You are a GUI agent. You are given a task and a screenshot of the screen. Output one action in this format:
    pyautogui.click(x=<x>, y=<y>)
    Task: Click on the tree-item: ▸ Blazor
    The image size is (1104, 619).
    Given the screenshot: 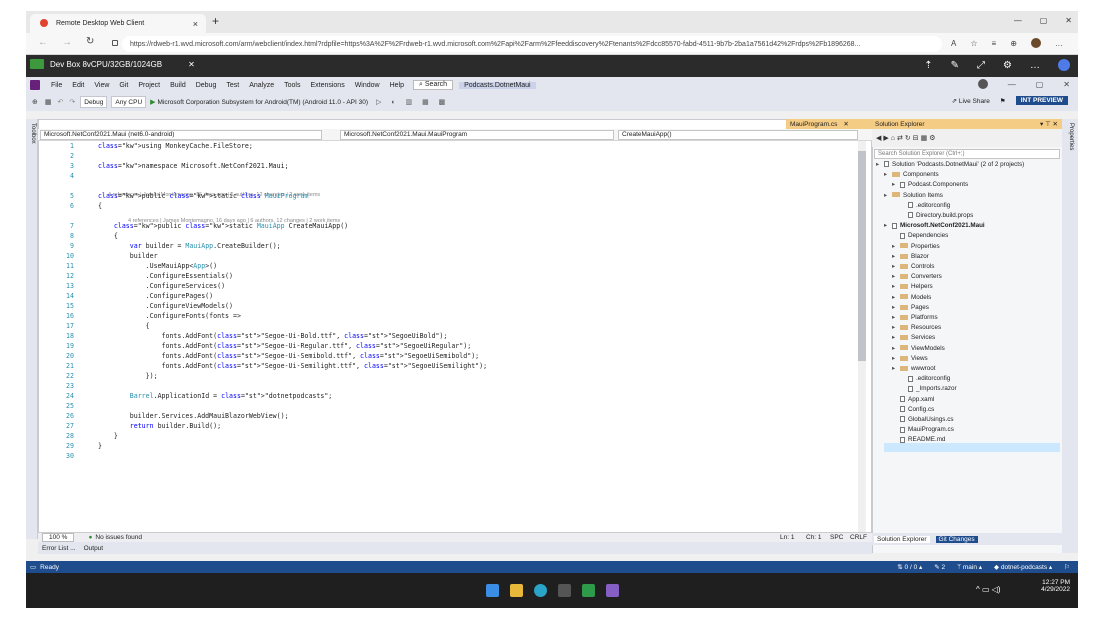 What is the action you would take?
    pyautogui.click(x=910, y=256)
    